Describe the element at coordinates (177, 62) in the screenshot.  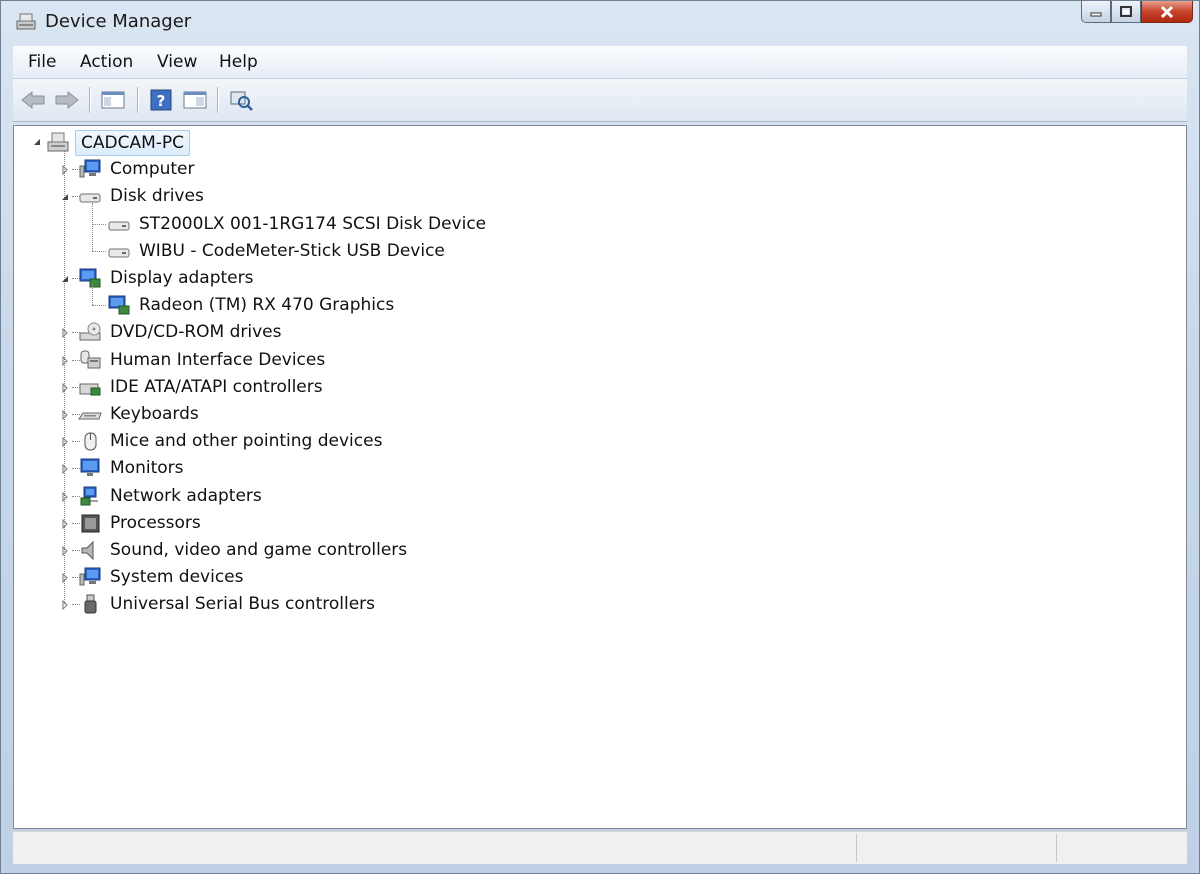
I see `menu-view: View` at that location.